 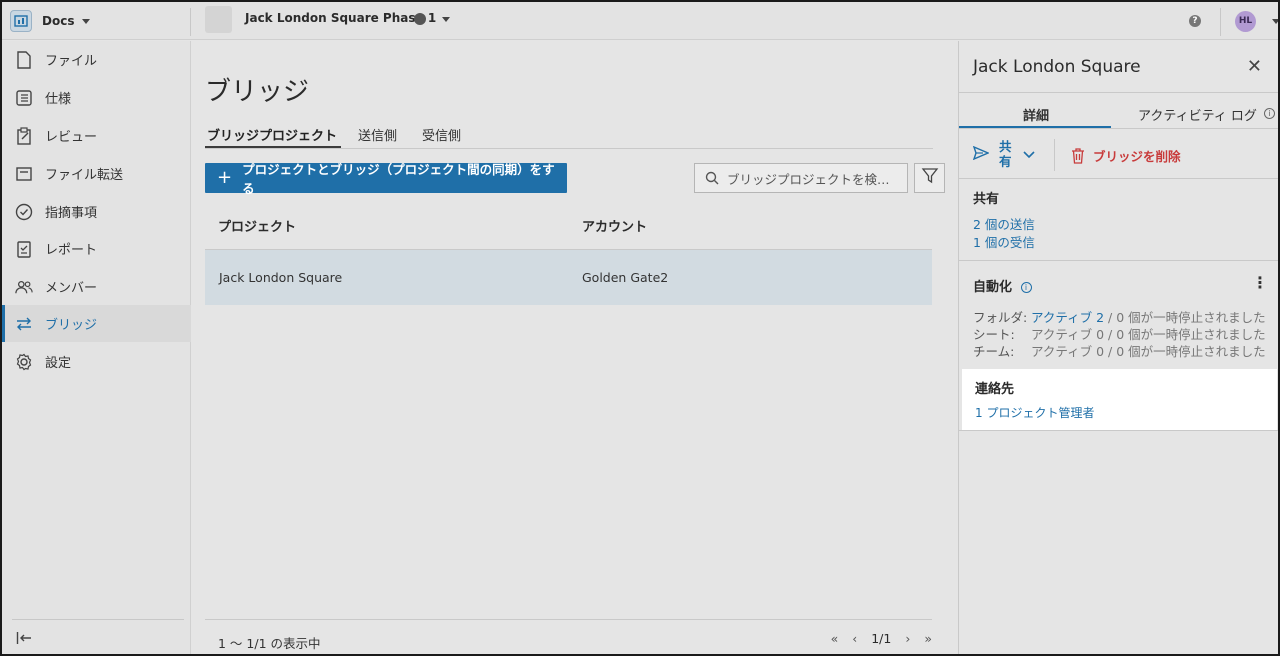 I want to click on first-page-icon: «, so click(x=835, y=638).